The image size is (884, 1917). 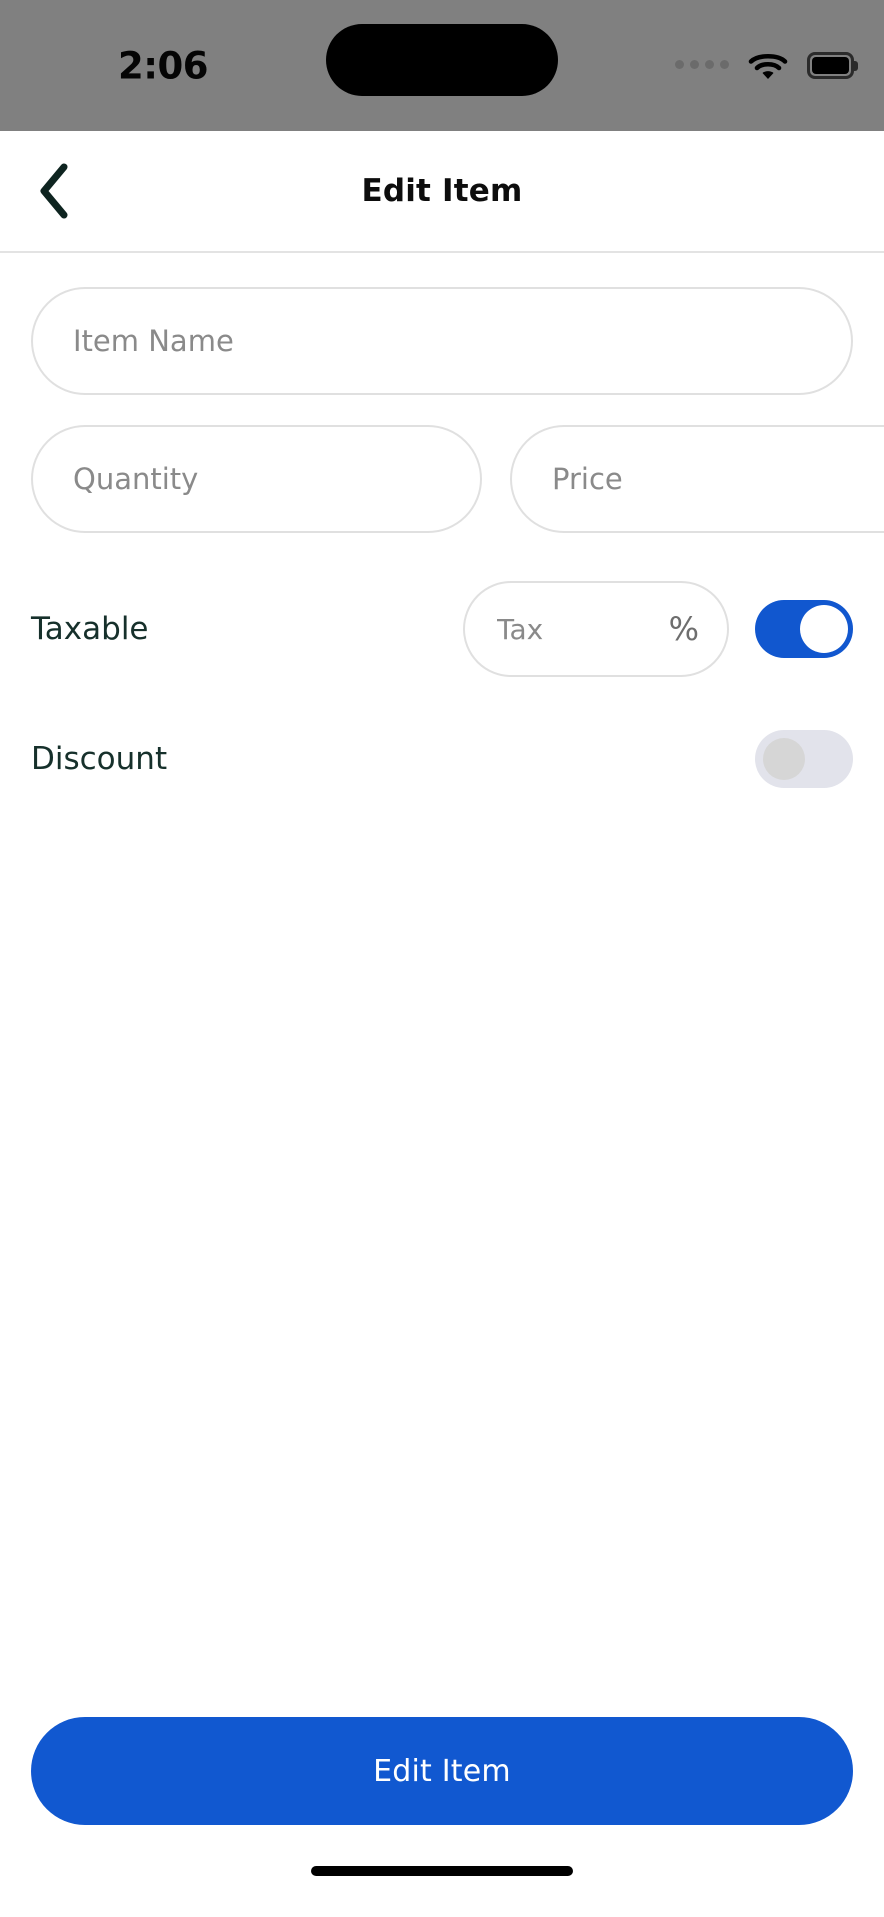 What do you see at coordinates (442, 759) in the screenshot?
I see `discount-row: Discount` at bounding box center [442, 759].